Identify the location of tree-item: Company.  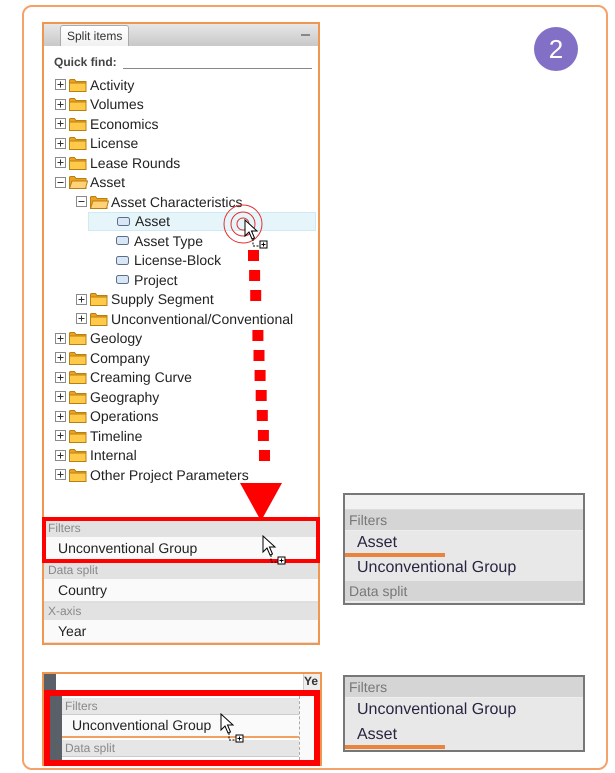
(185, 358).